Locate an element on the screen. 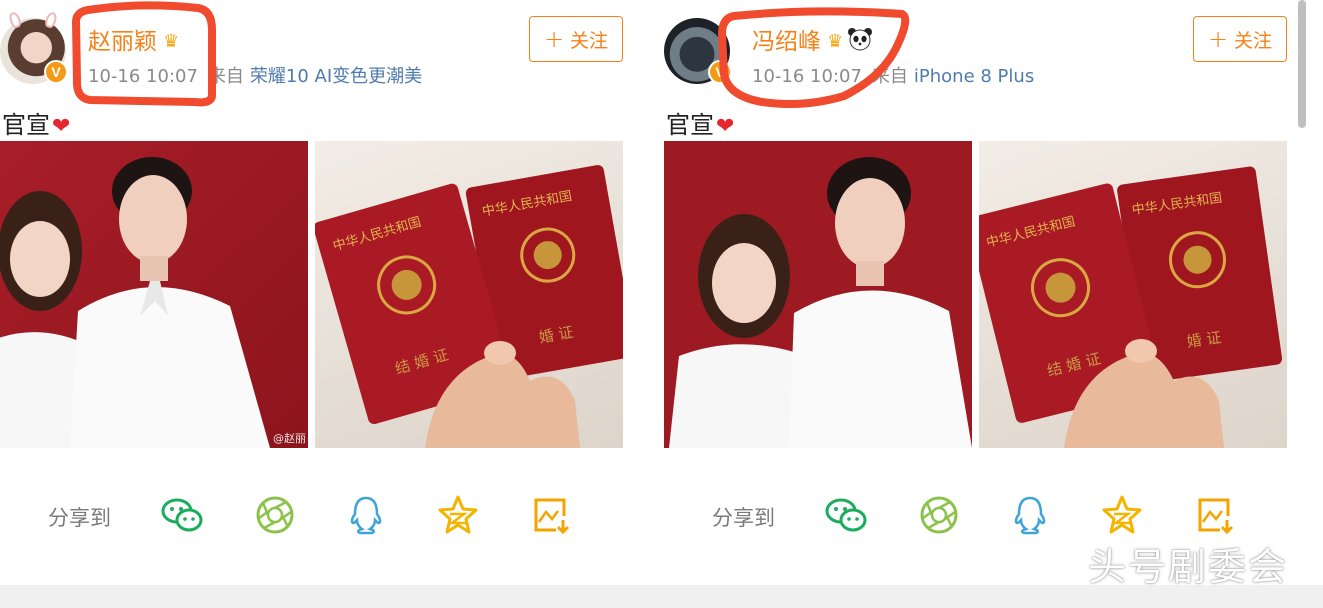  post-meta: 10-16 10:07 来自 荣耀10 AI变色更潮美 is located at coordinates (255, 75).